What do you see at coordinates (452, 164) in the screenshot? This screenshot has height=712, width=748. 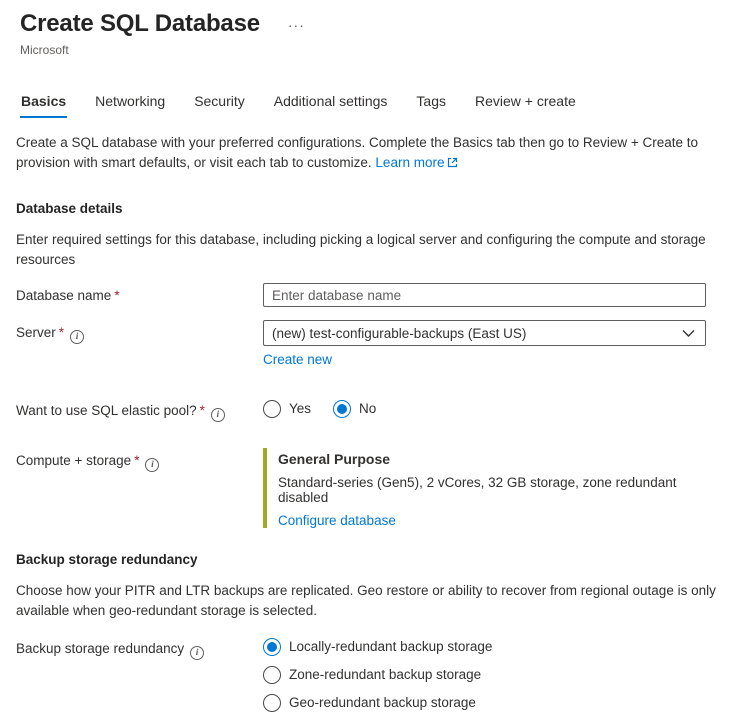 I see `external-link-icon` at bounding box center [452, 164].